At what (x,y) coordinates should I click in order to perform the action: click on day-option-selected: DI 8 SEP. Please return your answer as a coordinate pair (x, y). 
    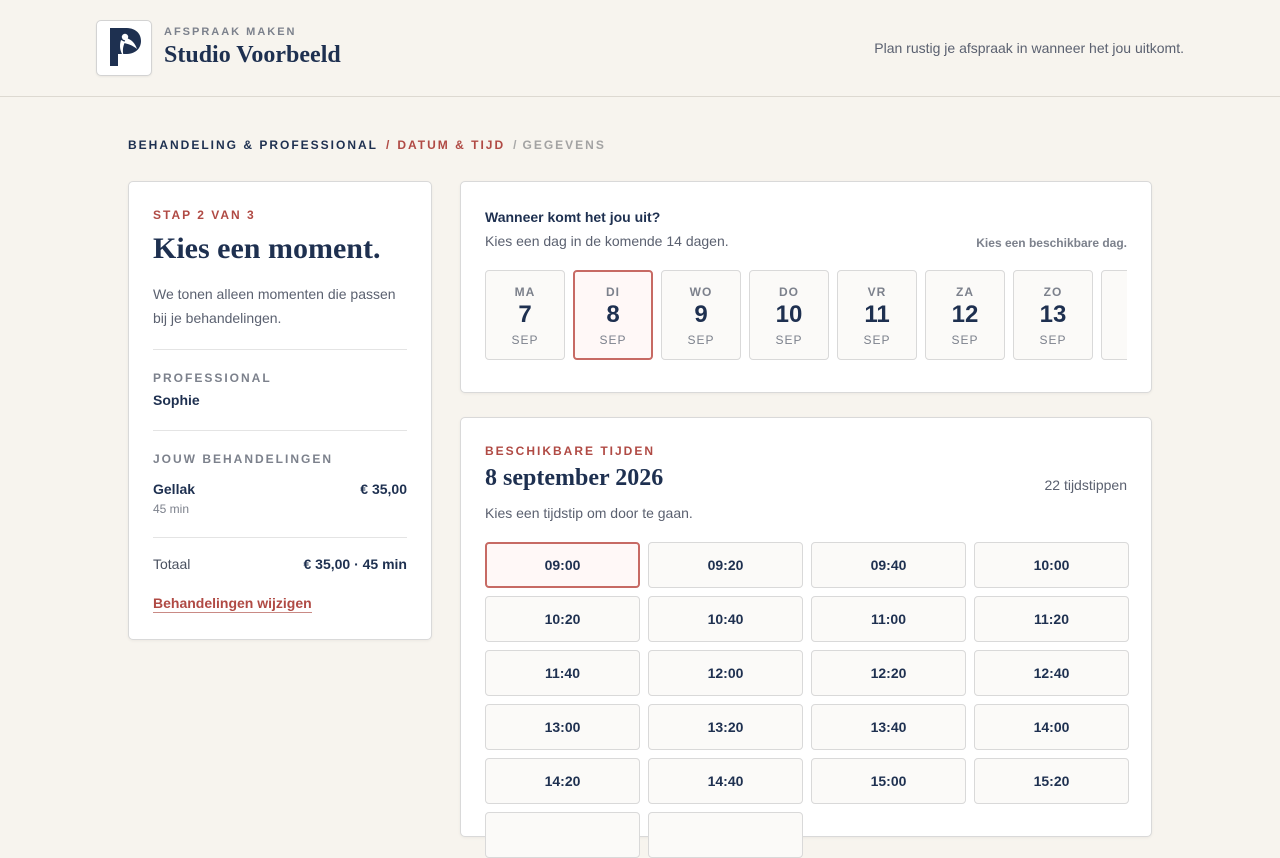
    Looking at the image, I should click on (613, 315).